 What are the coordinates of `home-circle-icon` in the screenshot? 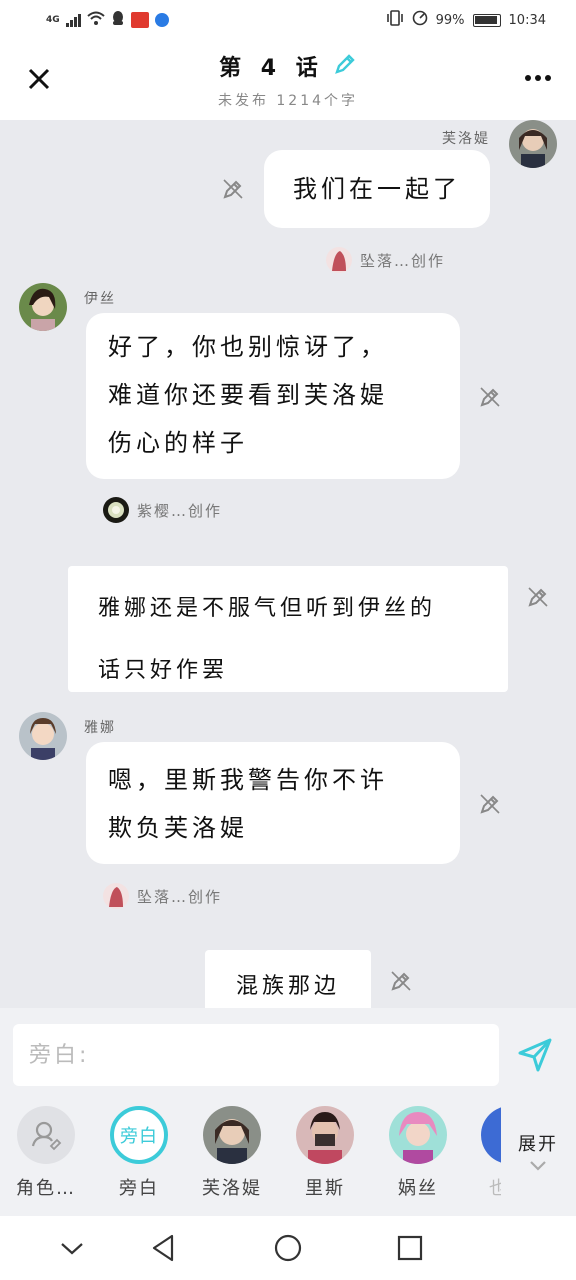 It's located at (288, 1248).